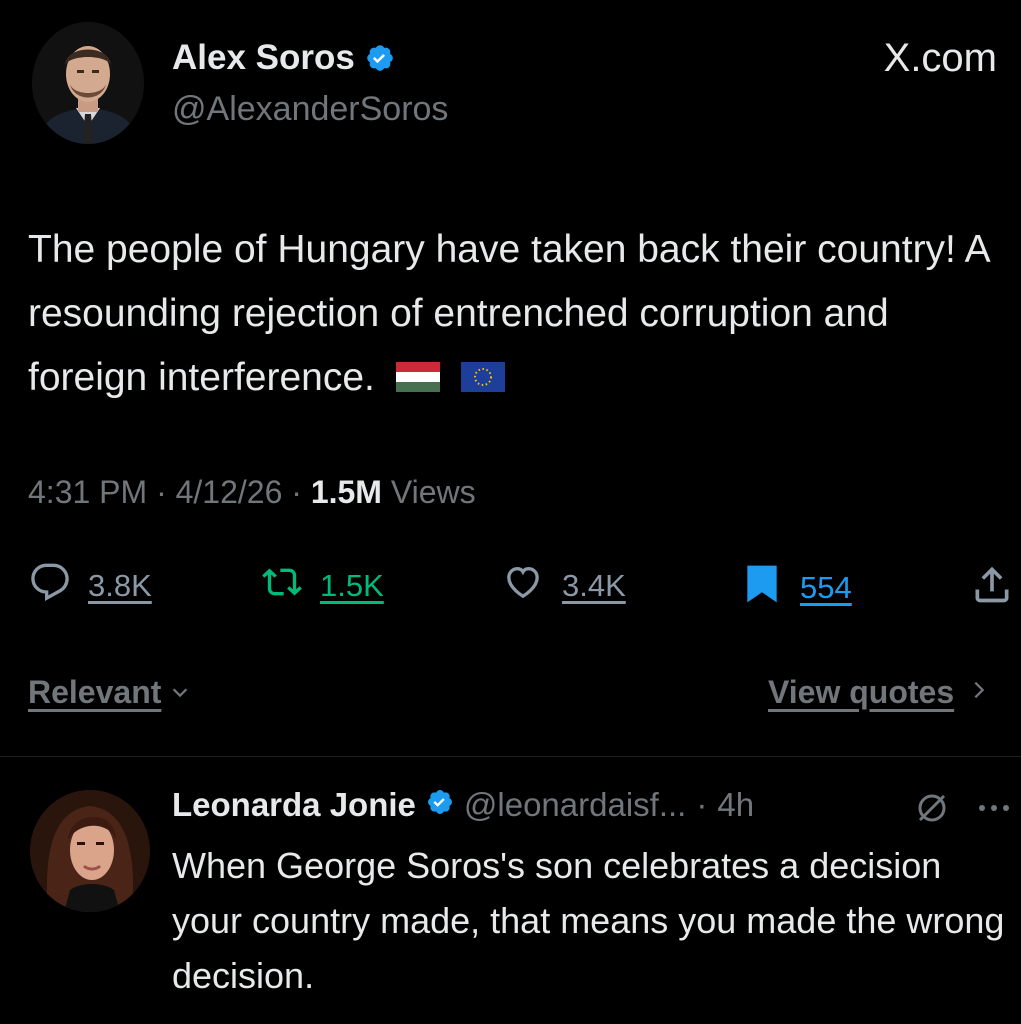 The width and height of the screenshot is (1021, 1024). Describe the element at coordinates (940, 58) in the screenshot. I see `site-watermark: X.com` at that location.